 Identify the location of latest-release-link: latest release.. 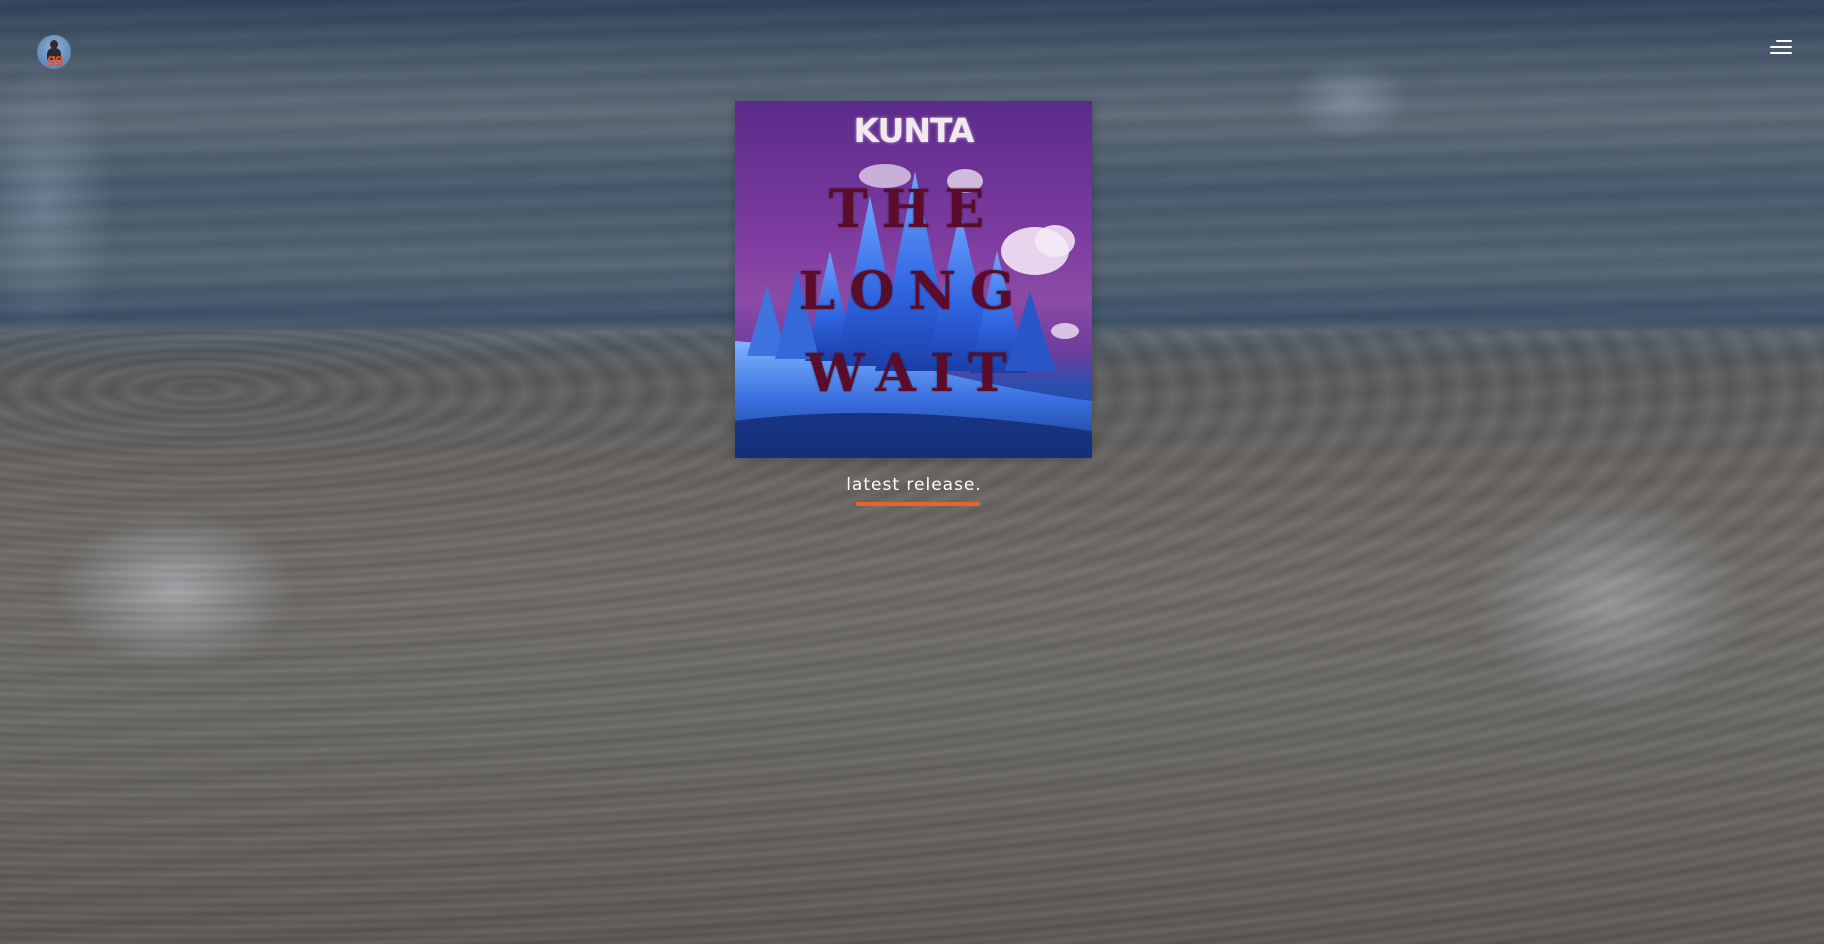
(914, 485).